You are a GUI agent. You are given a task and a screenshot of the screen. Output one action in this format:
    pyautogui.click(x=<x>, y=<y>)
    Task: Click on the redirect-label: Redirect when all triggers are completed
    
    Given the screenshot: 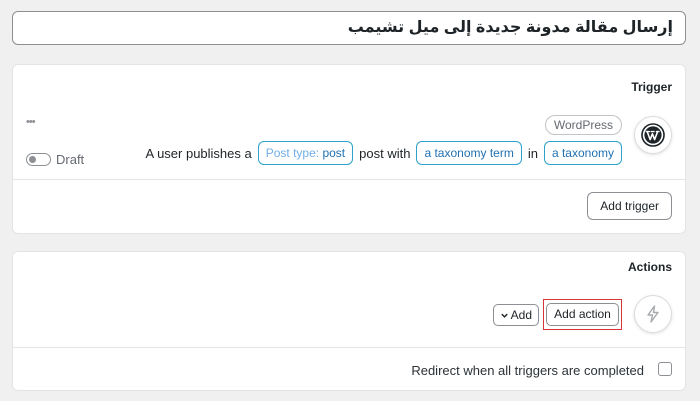 What is the action you would take?
    pyautogui.click(x=527, y=370)
    